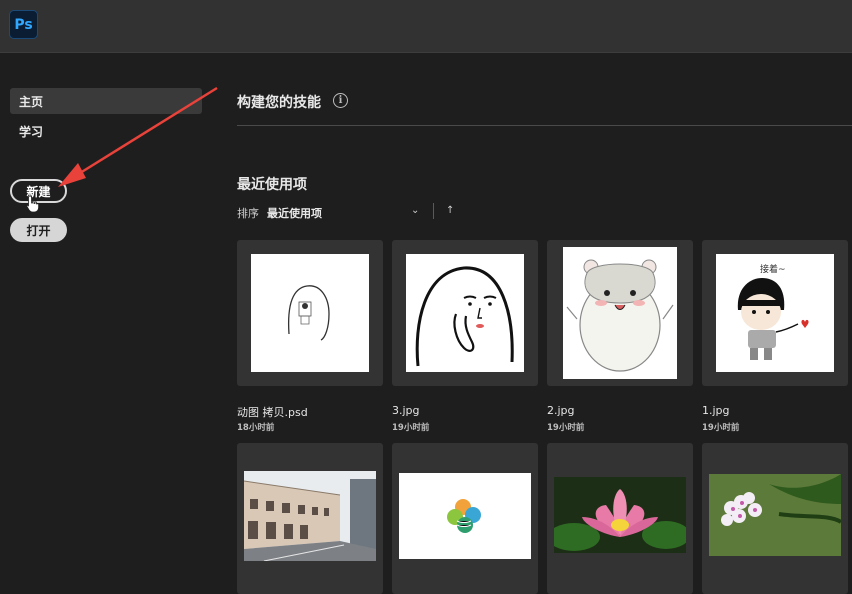  Describe the element at coordinates (256, 428) in the screenshot. I see `file-time: 18小时前` at that location.